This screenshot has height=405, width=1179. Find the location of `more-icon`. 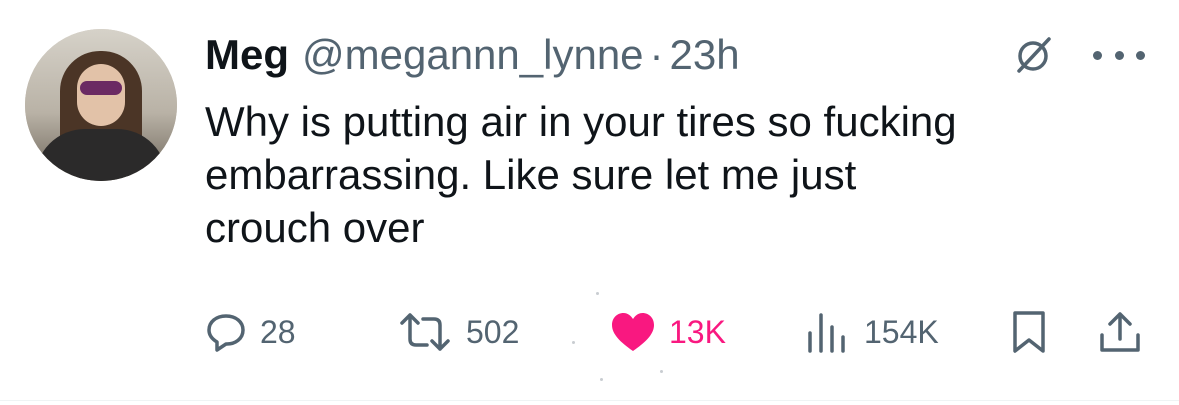

more-icon is located at coordinates (1119, 55).